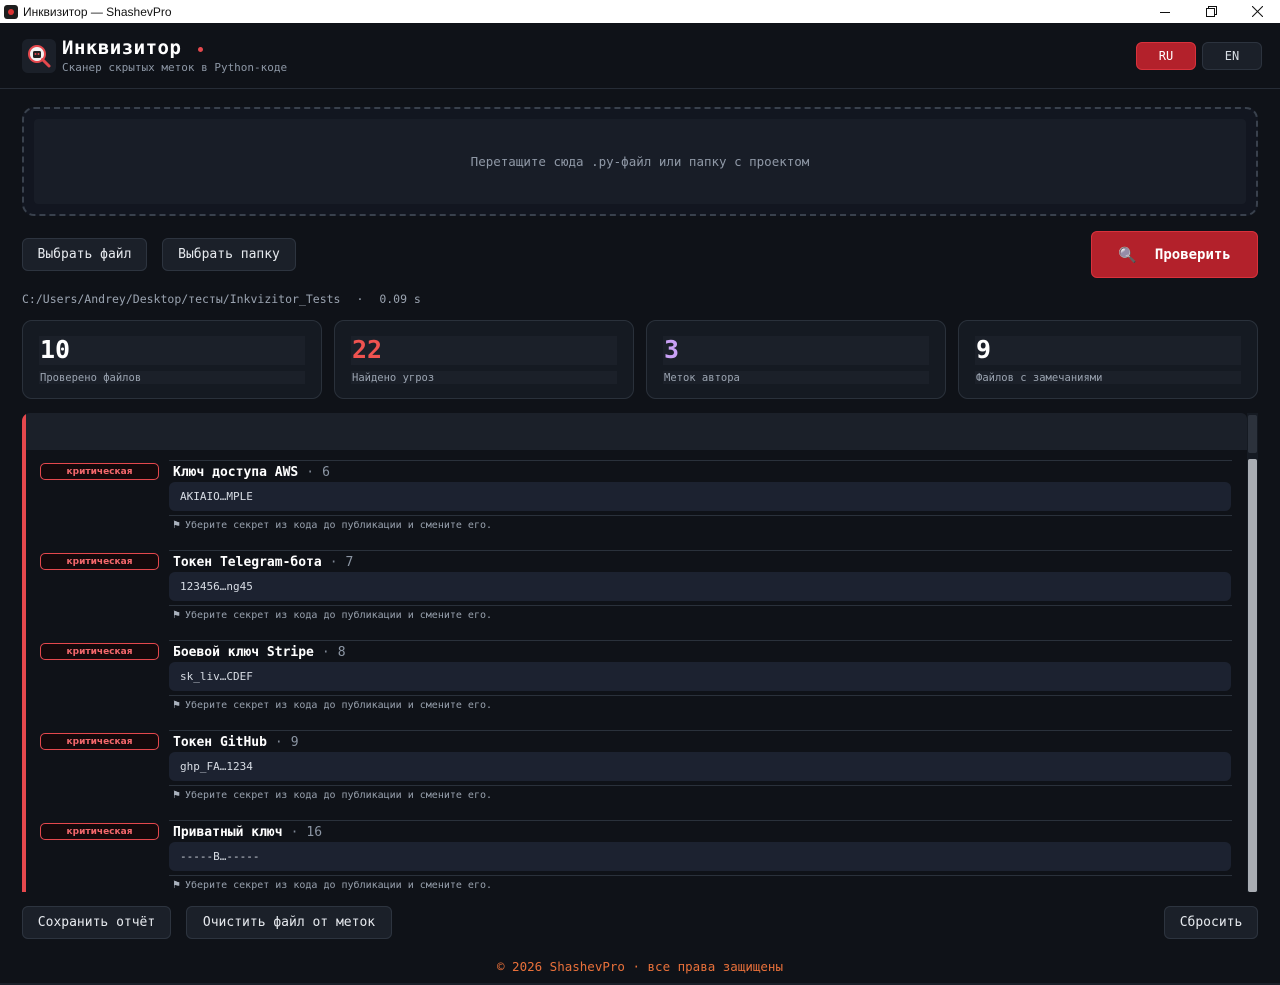 This screenshot has width=1280, height=985. I want to click on scrollbar-thumb, so click(1252, 675).